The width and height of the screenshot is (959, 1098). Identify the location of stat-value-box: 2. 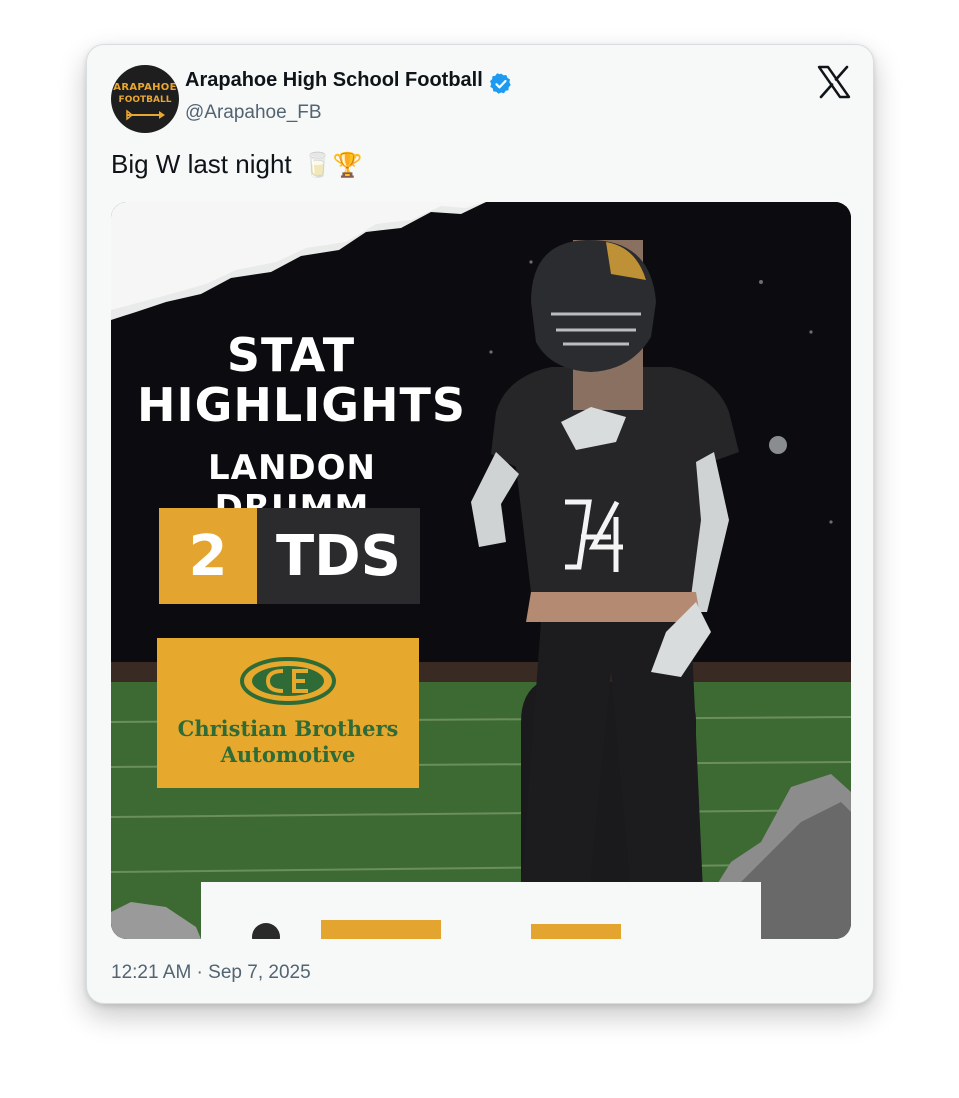
(208, 556).